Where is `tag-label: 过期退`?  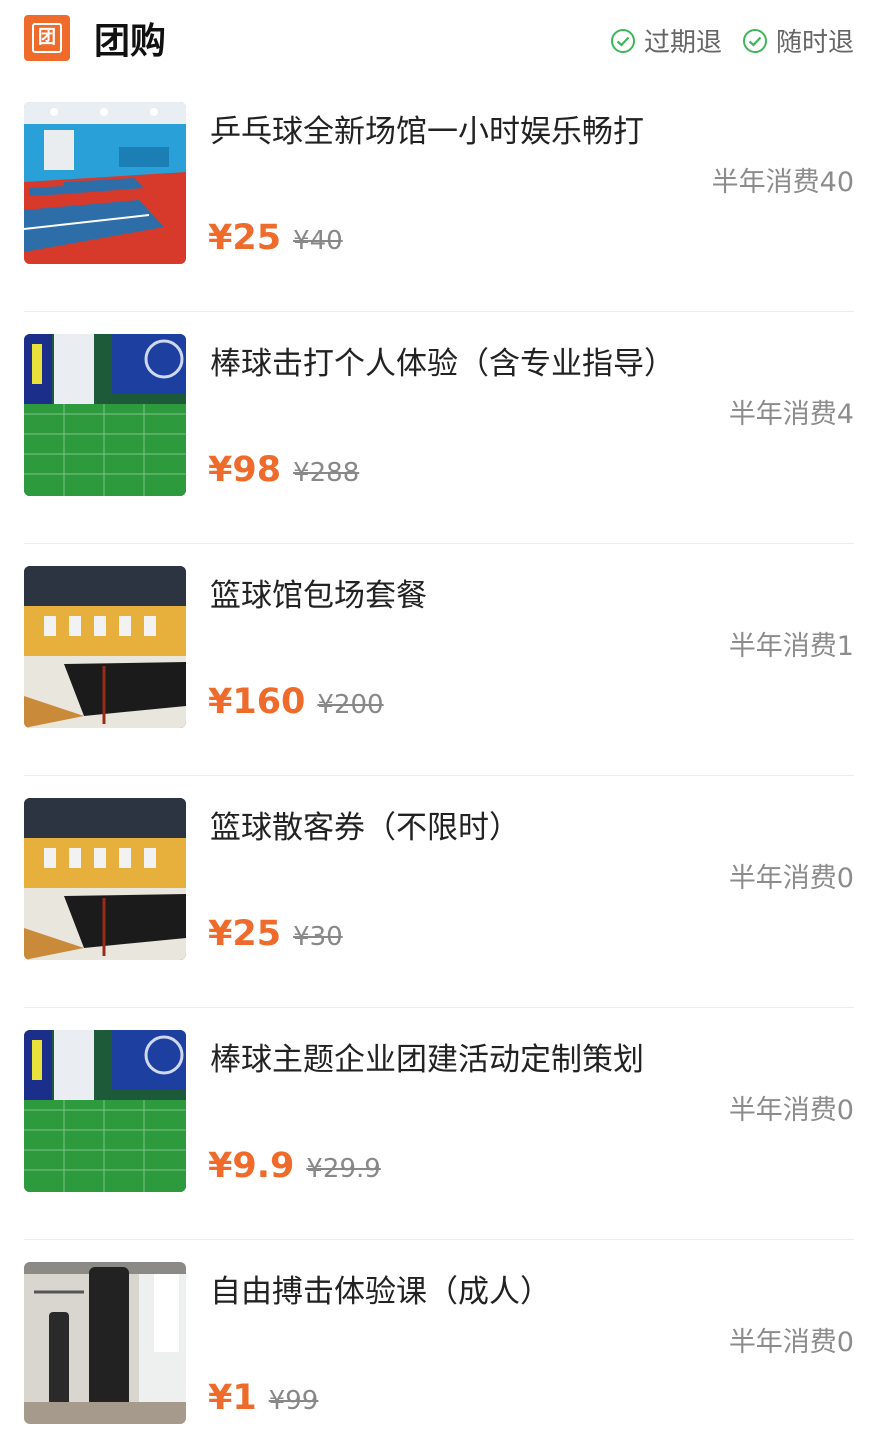
tag-label: 过期退 is located at coordinates (682, 43).